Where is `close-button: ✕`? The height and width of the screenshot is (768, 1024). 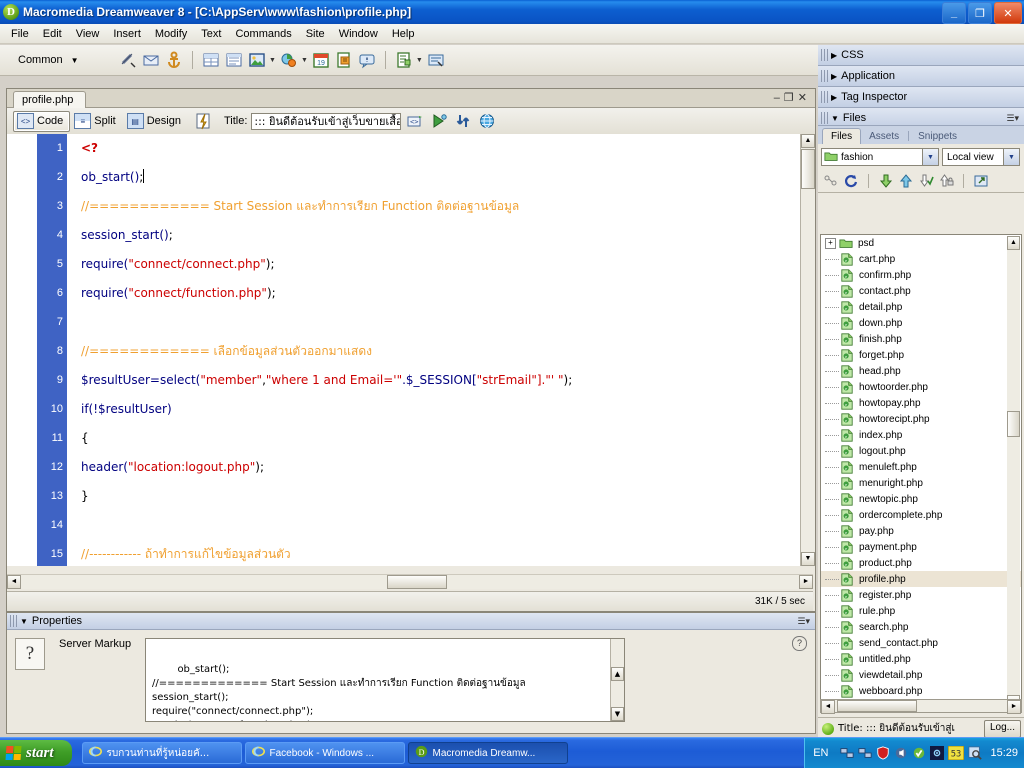 close-button: ✕ is located at coordinates (1008, 13).